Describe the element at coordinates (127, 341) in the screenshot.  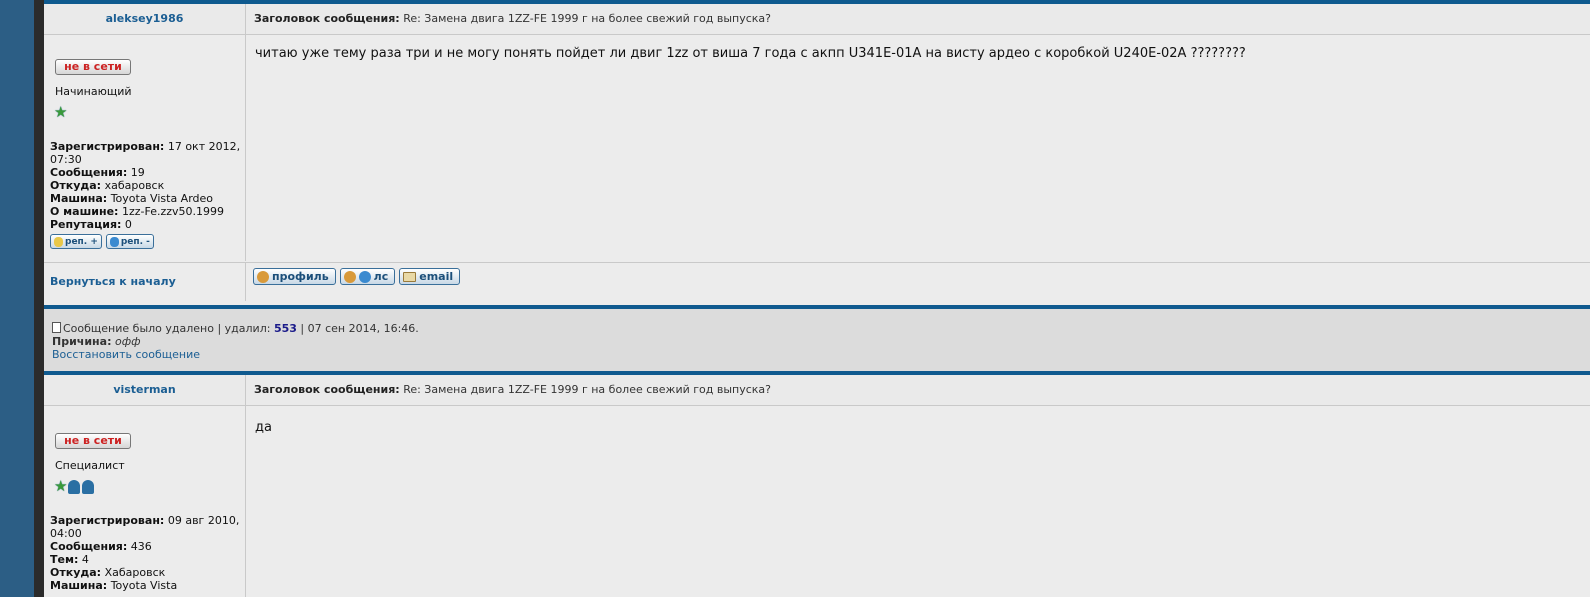
I see `reason-value: офф` at that location.